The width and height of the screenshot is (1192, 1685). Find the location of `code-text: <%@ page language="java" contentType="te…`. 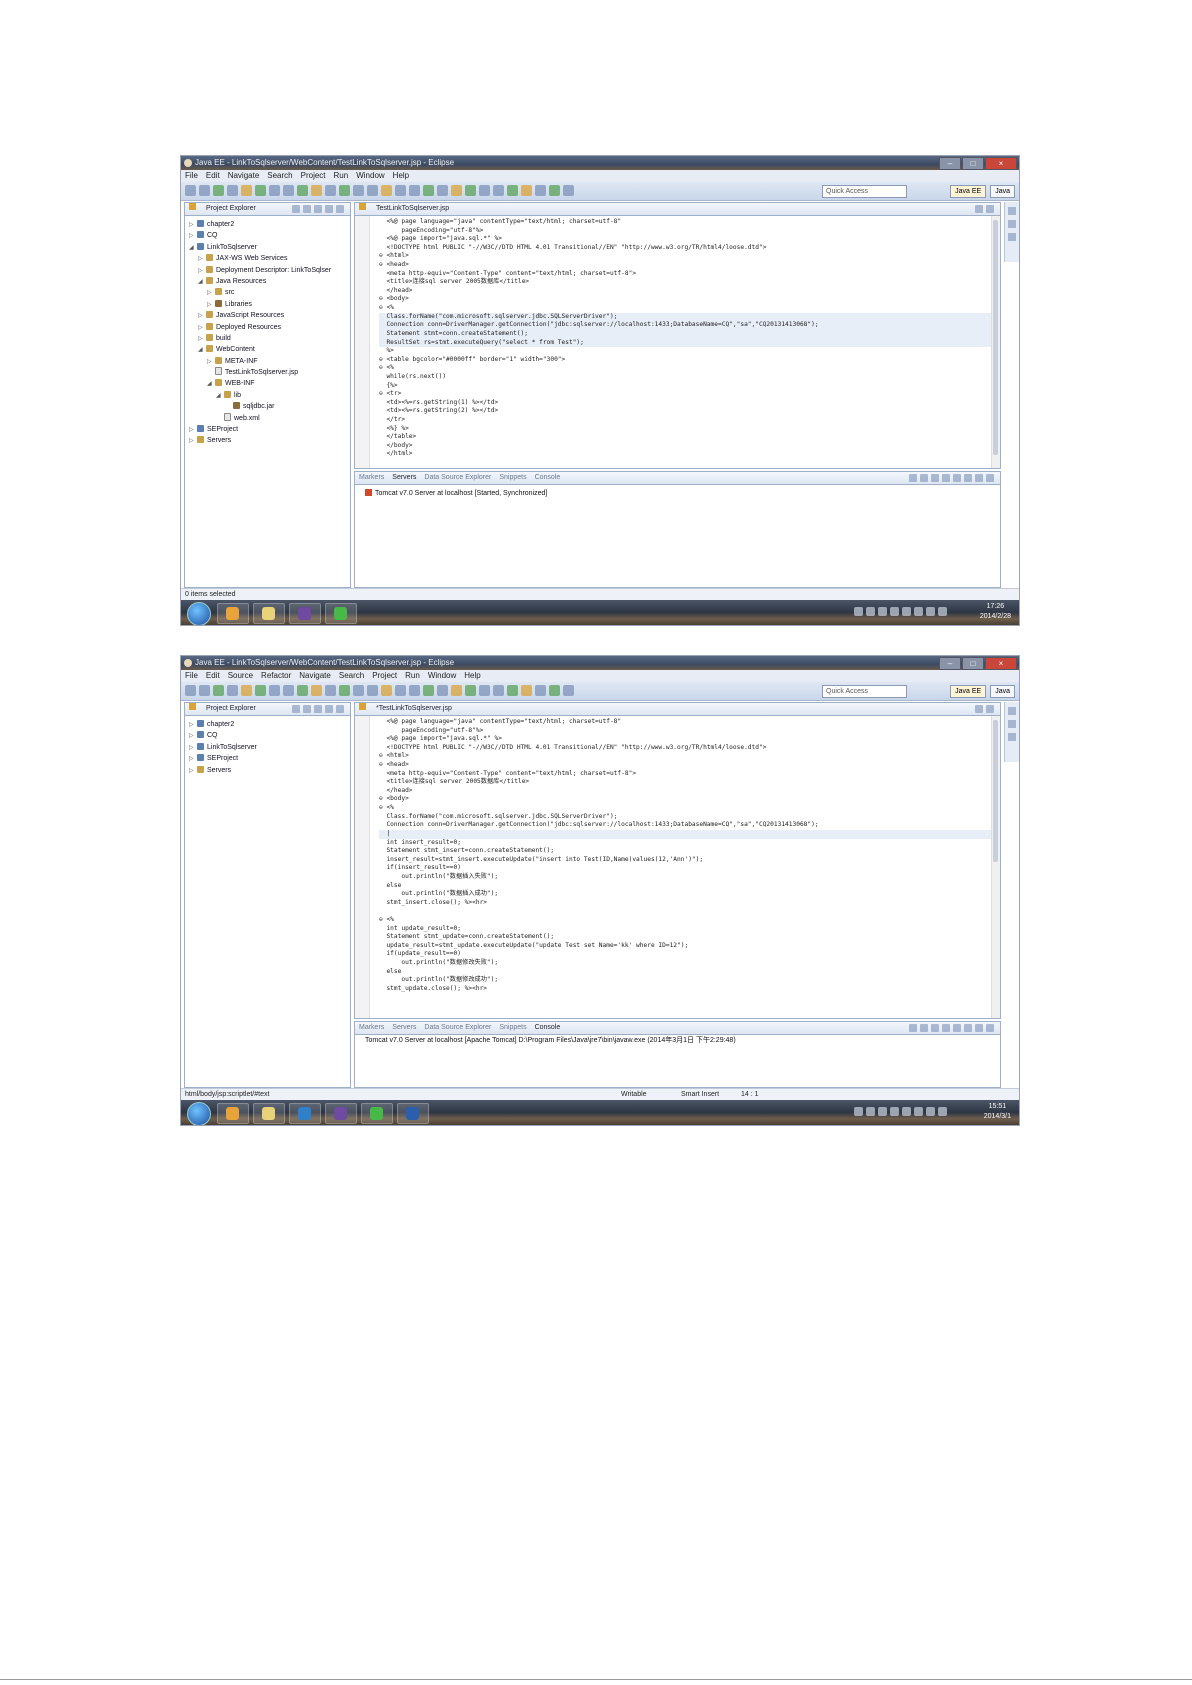

code-text: <%@ page language="java" contentType="te… is located at coordinates (677, 867).